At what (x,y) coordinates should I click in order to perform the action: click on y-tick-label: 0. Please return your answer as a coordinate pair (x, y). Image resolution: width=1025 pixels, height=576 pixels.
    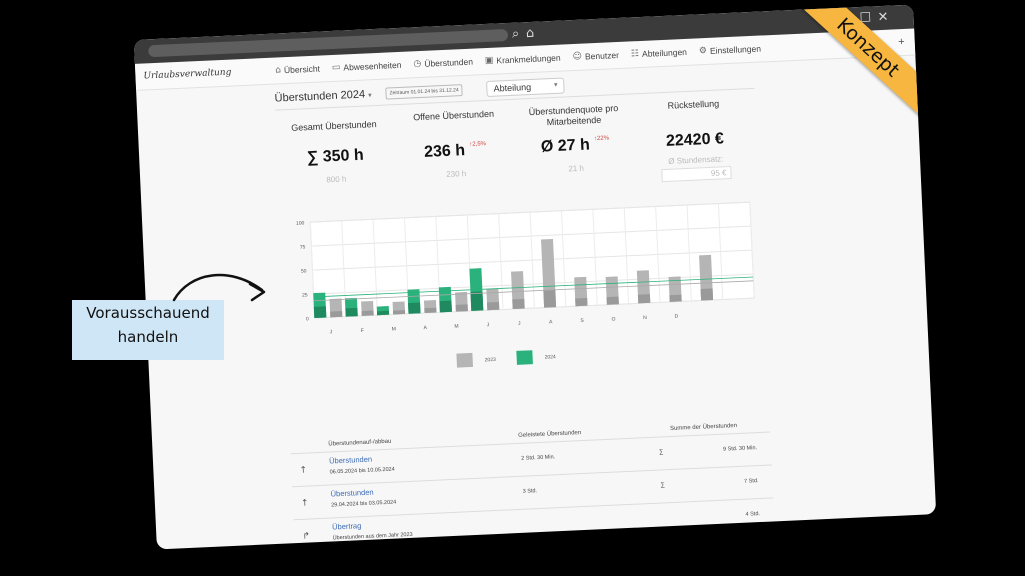
    Looking at the image, I should click on (307, 319).